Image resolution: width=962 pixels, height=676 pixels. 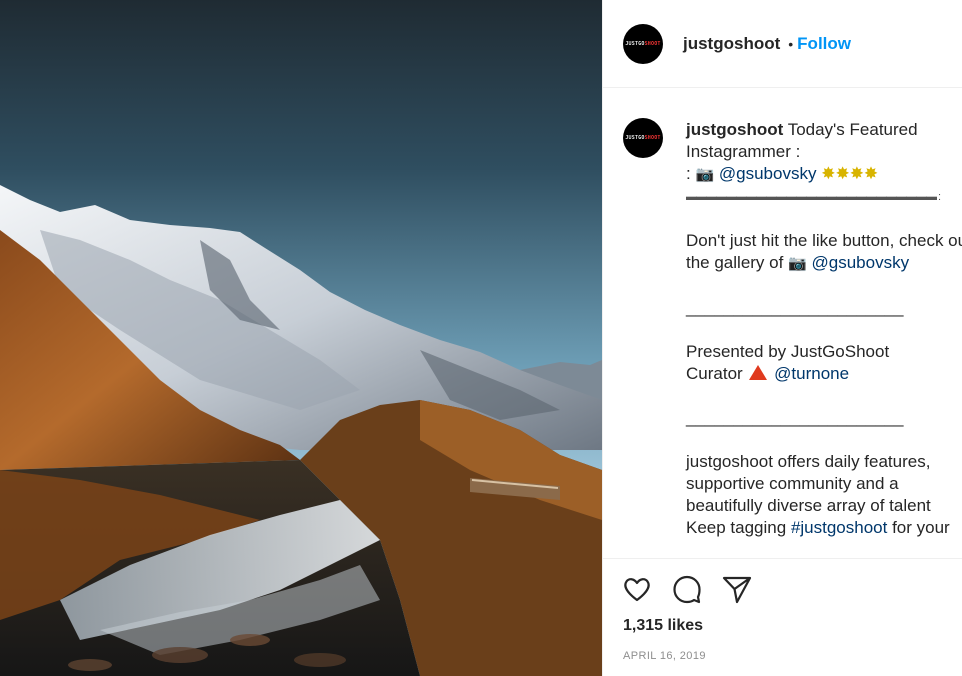 I want to click on caption-avatar: JUSTGOSHOOT, so click(x=643, y=138).